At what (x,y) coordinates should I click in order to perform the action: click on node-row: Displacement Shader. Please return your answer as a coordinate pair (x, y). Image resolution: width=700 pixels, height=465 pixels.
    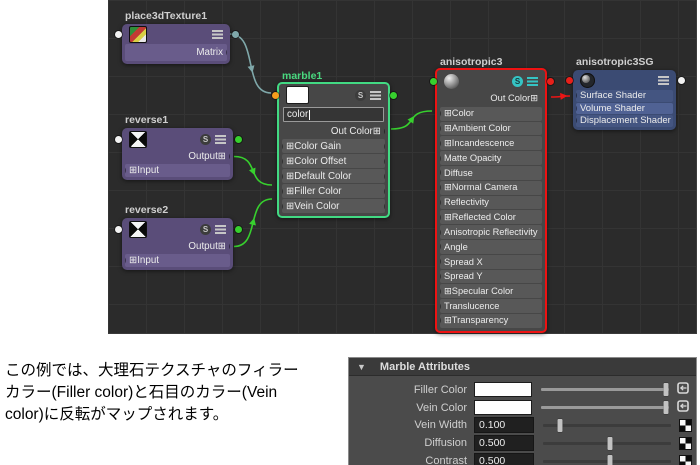
    Looking at the image, I should click on (624, 121).